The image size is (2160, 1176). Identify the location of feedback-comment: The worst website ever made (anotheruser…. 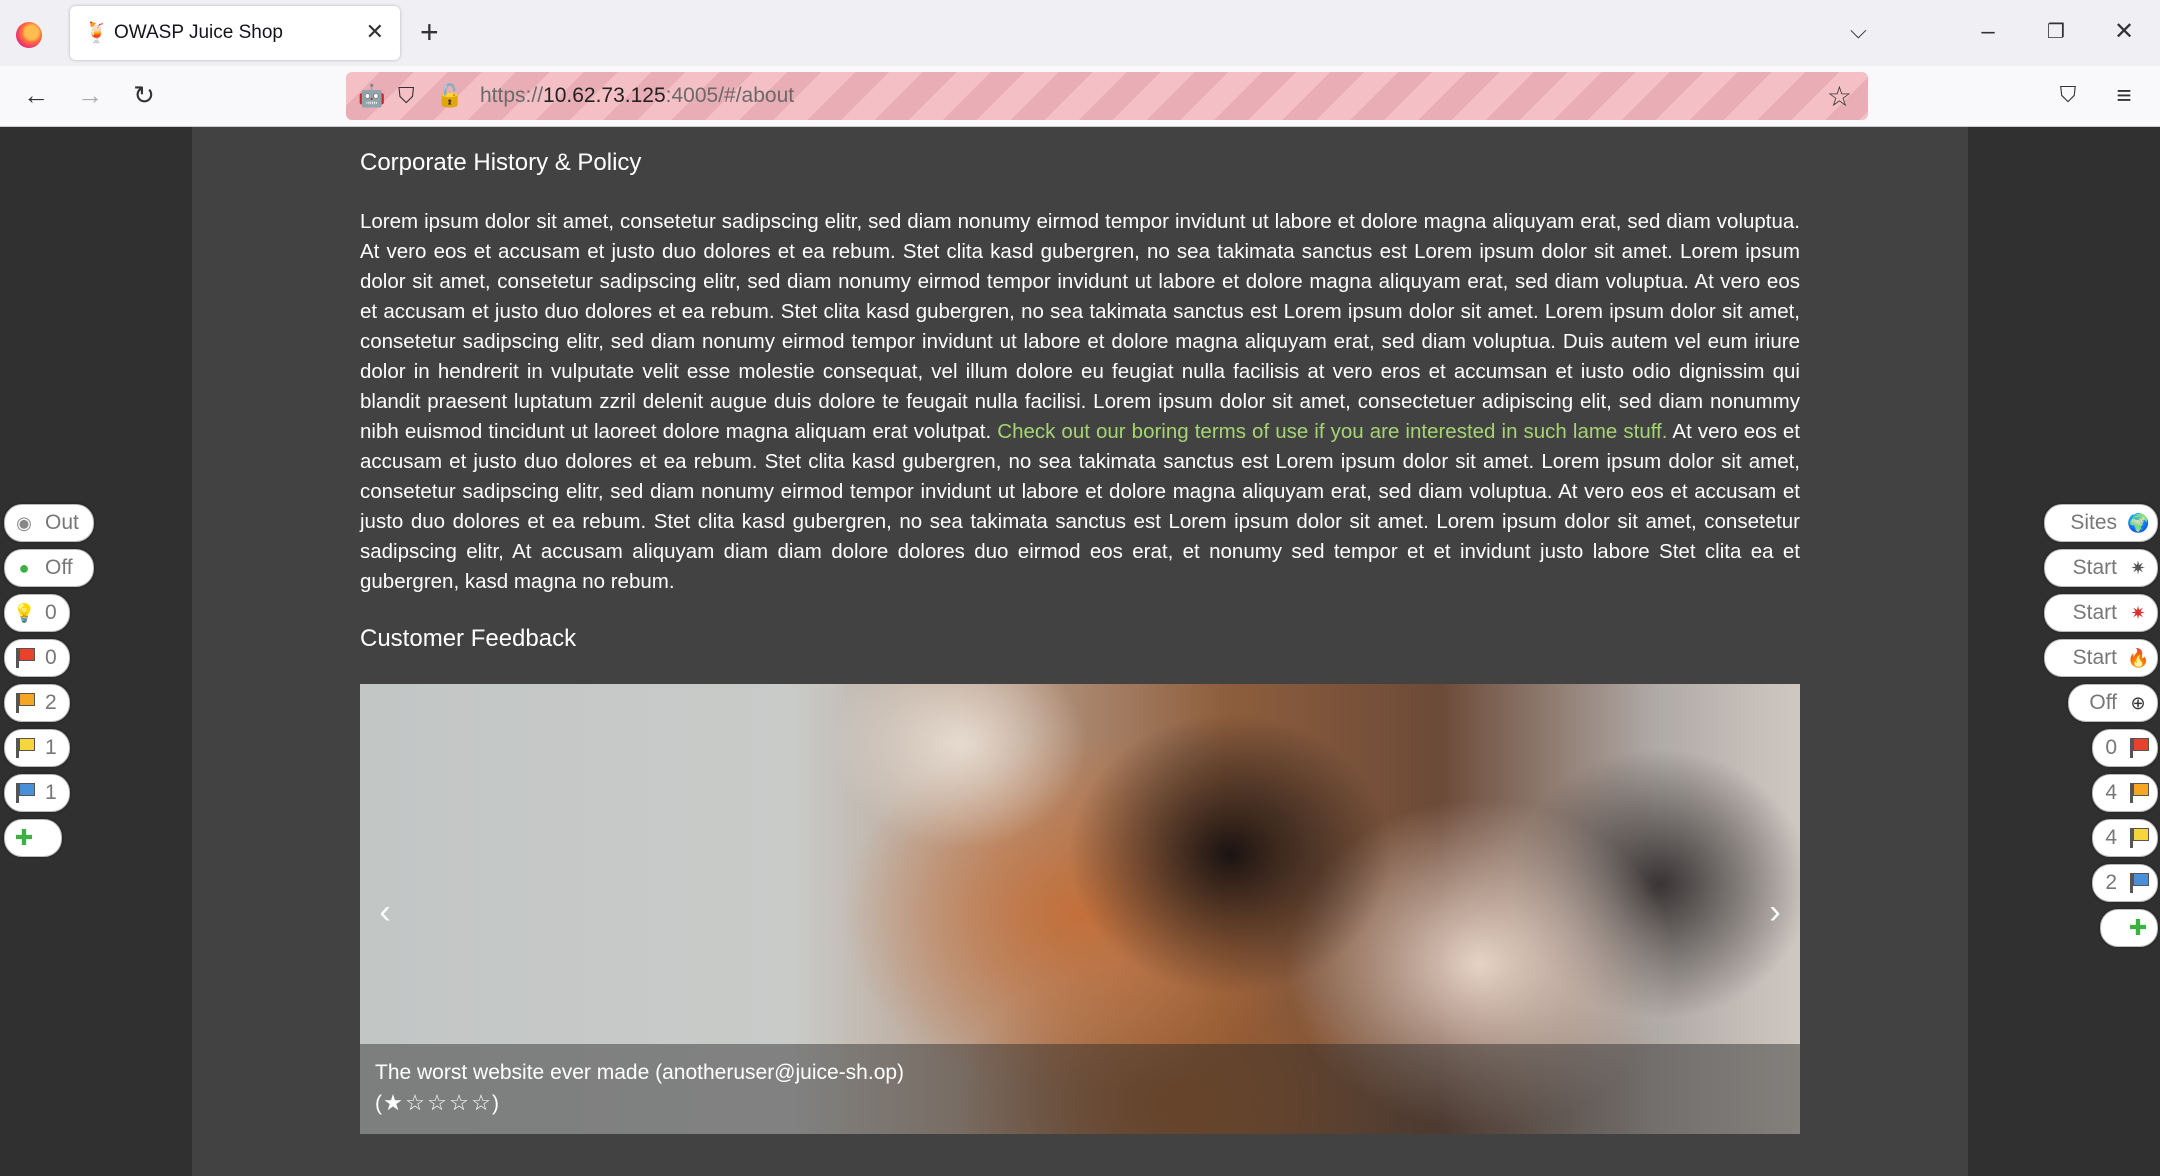
(640, 1072).